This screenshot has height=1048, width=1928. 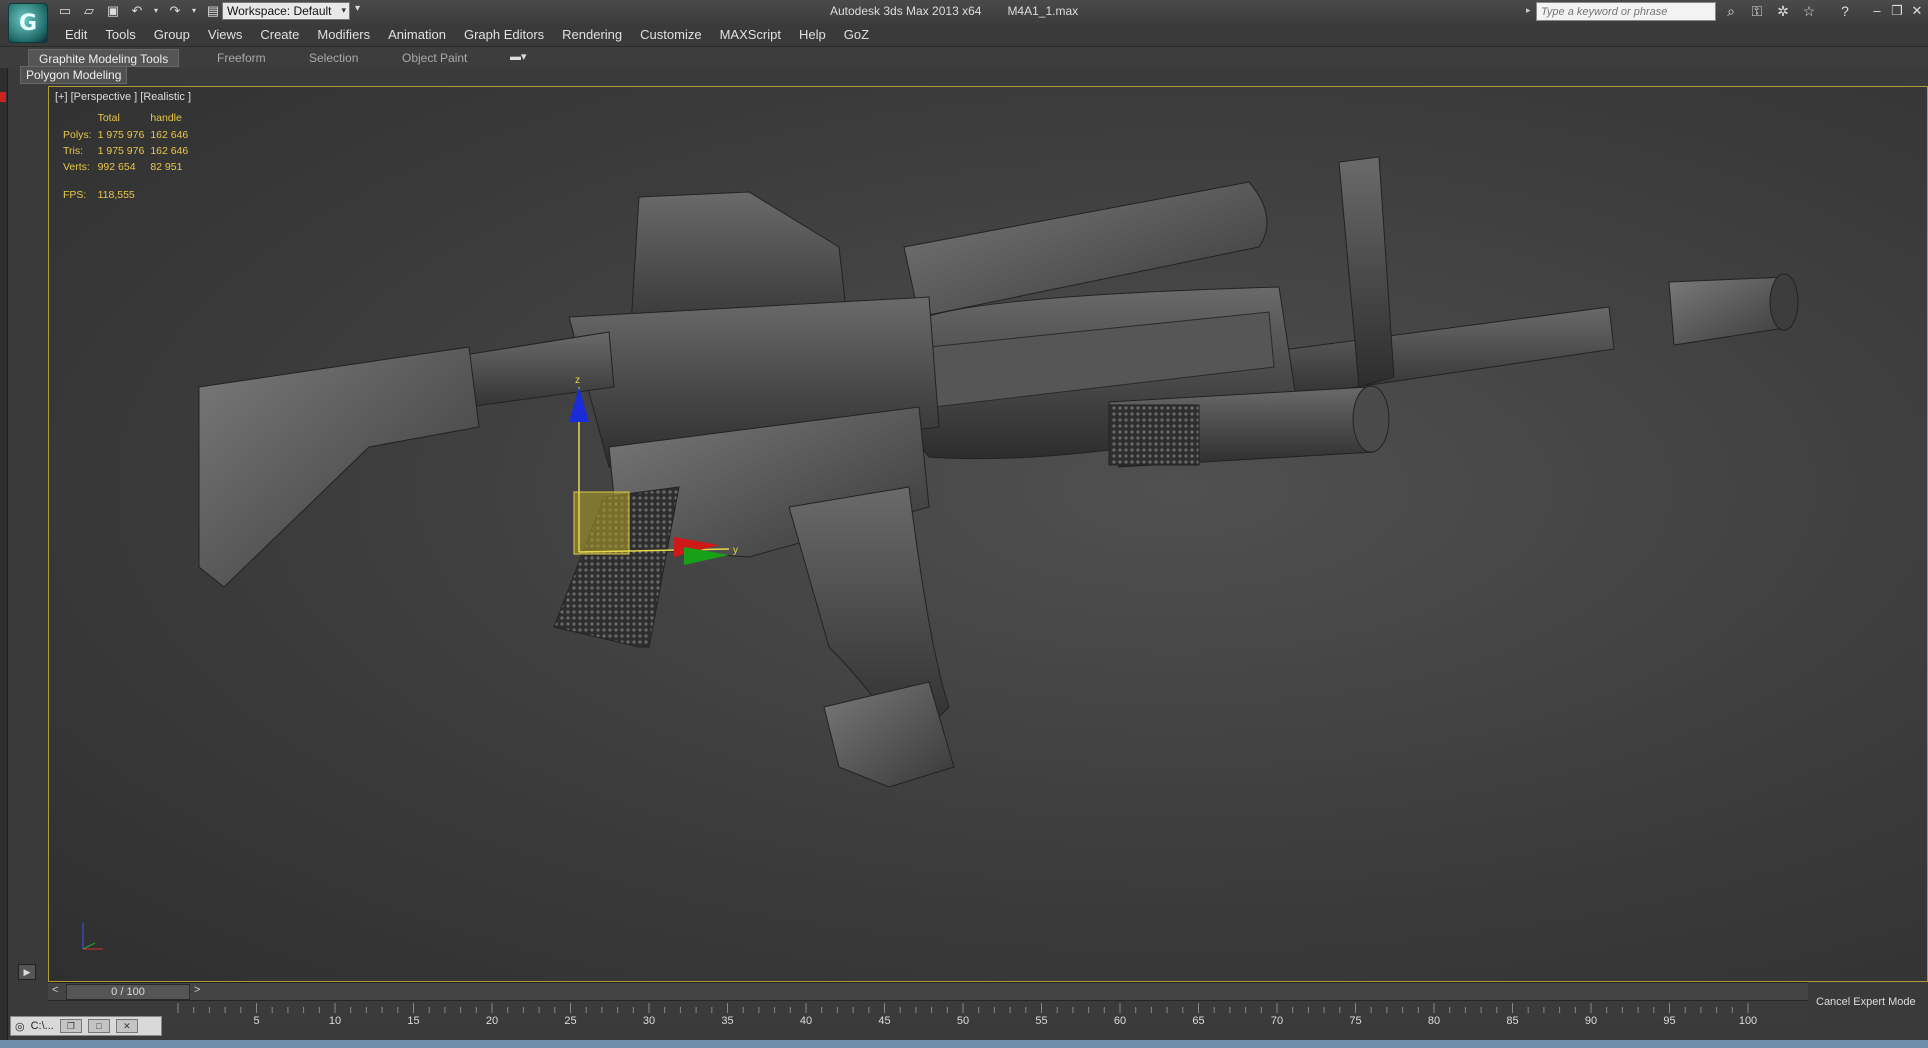 I want to click on maximize-icon: □, so click(x=98, y=1026).